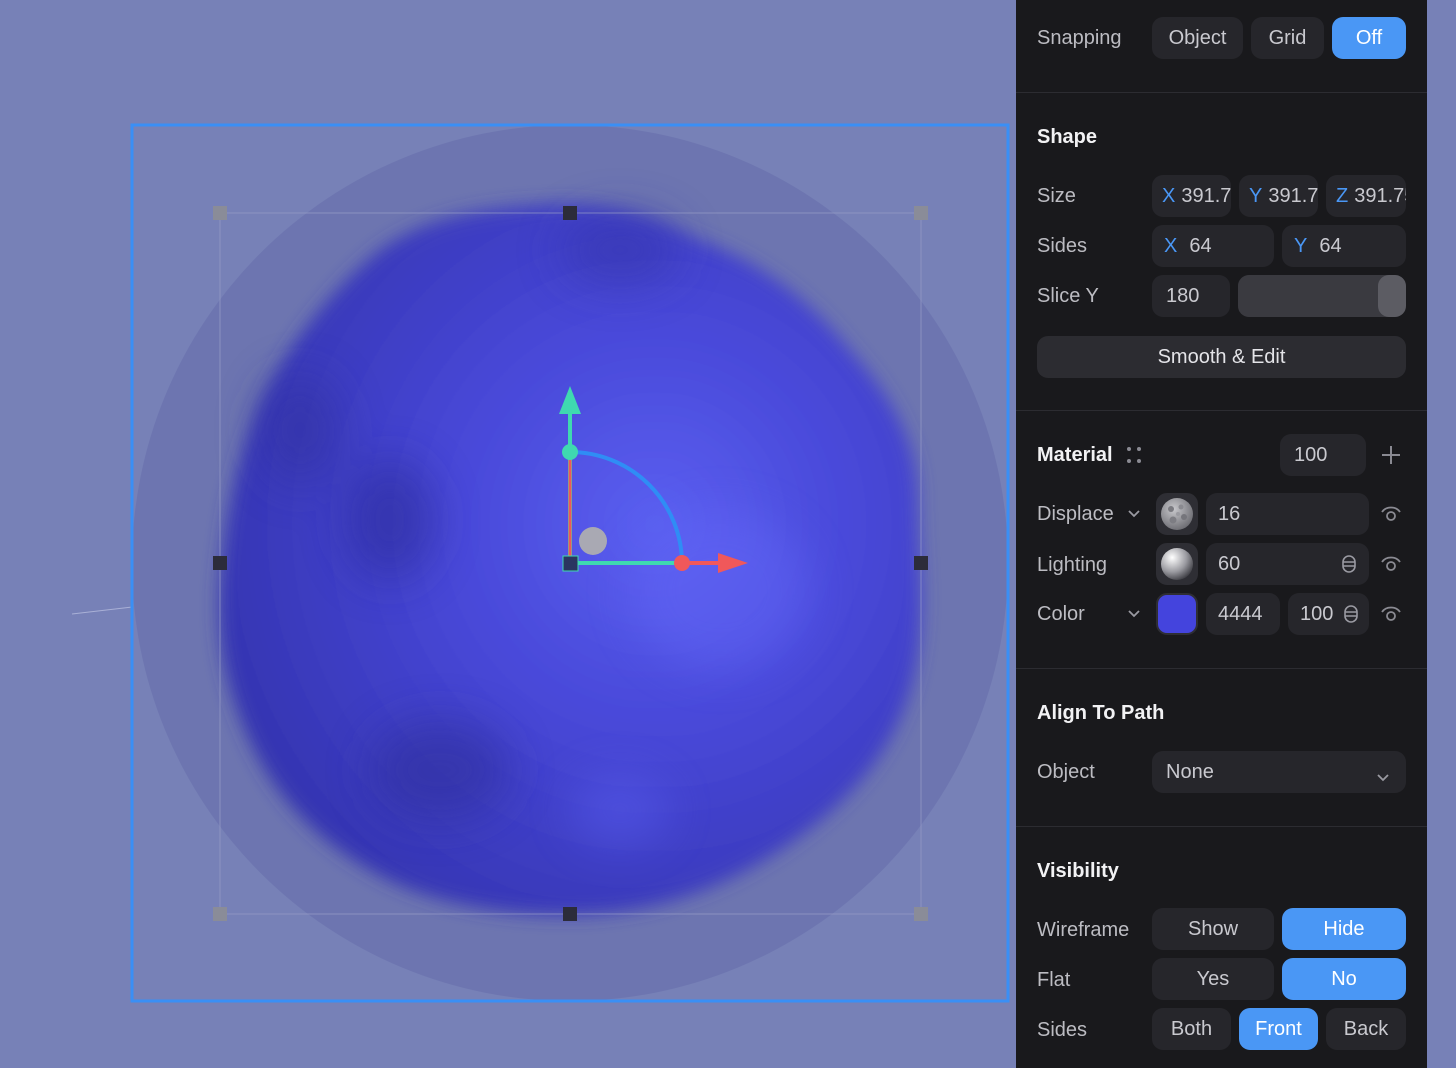  I want to click on lighting-value: 60, so click(1229, 563).